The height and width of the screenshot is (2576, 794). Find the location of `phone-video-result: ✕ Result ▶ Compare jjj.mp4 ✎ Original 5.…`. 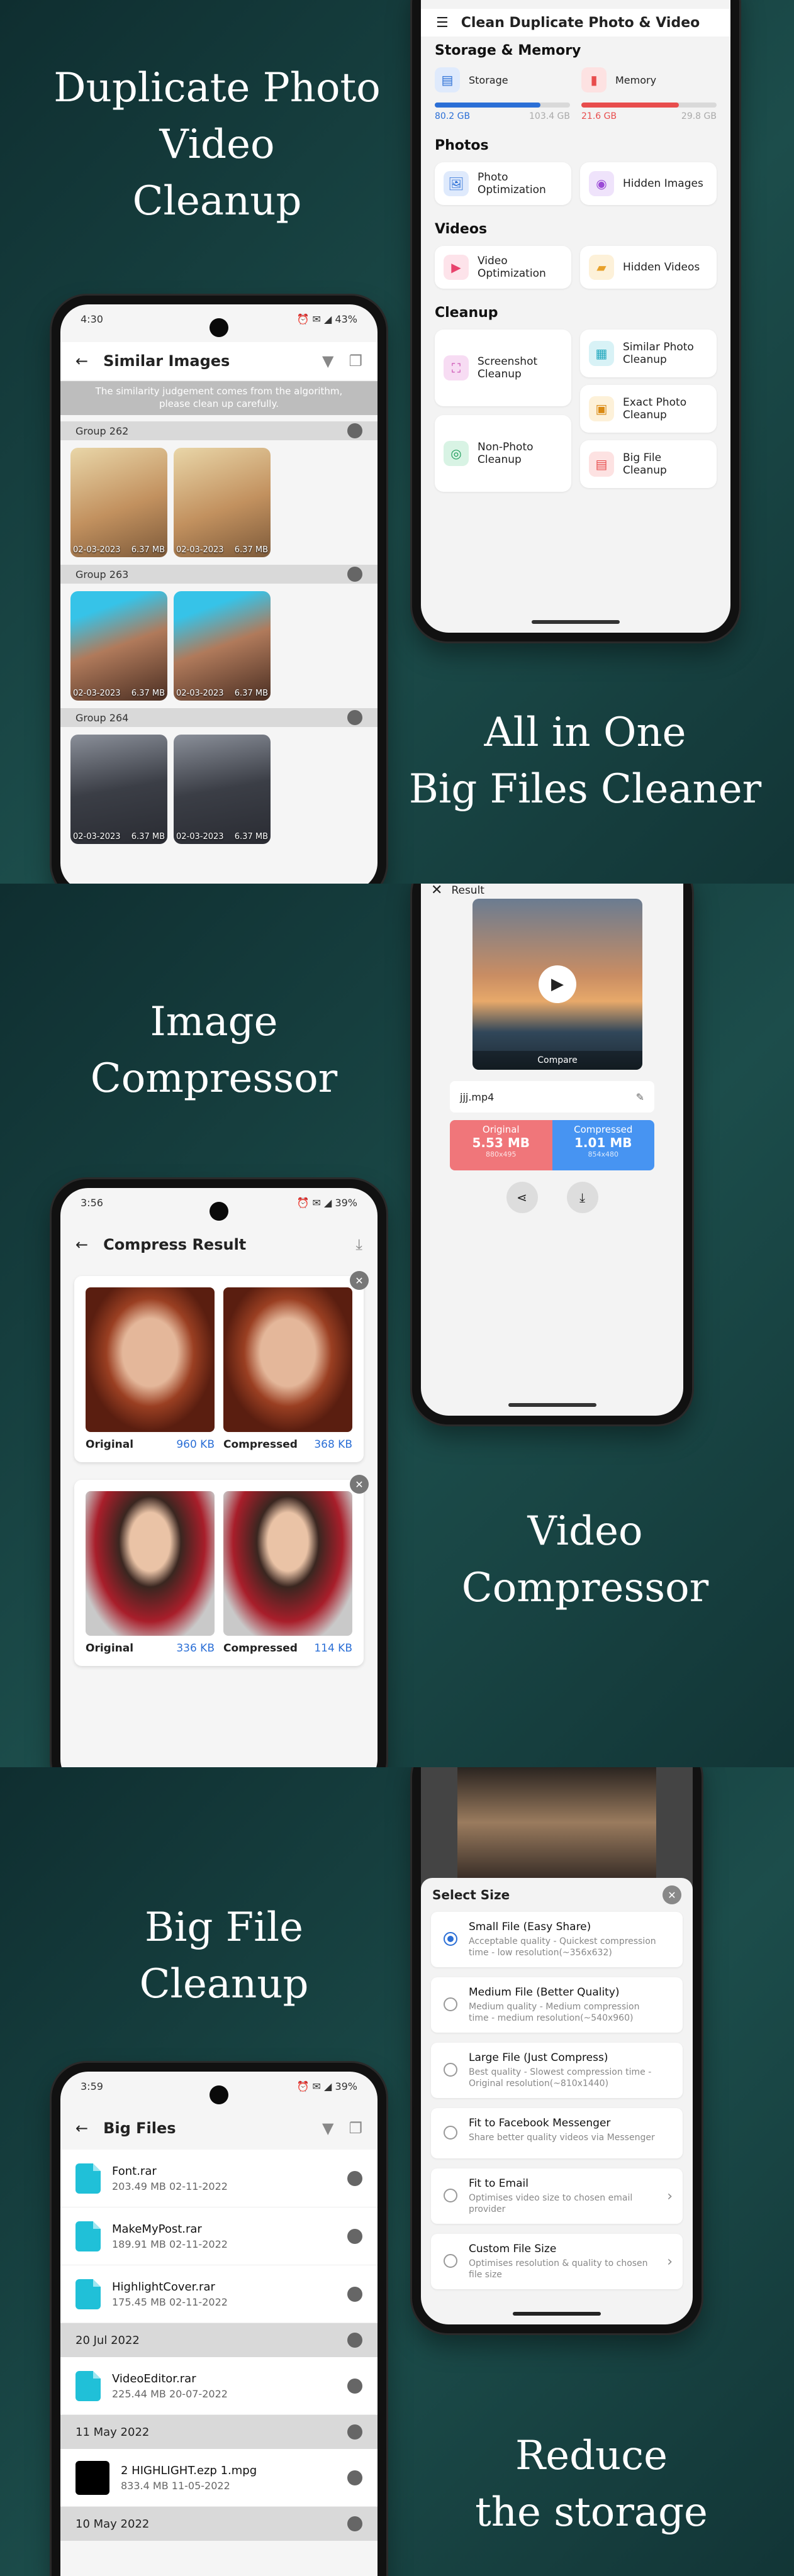

phone-video-result: ✕ Result ▶ Compare jjj.mp4 ✎ Original 5.… is located at coordinates (552, 1154).